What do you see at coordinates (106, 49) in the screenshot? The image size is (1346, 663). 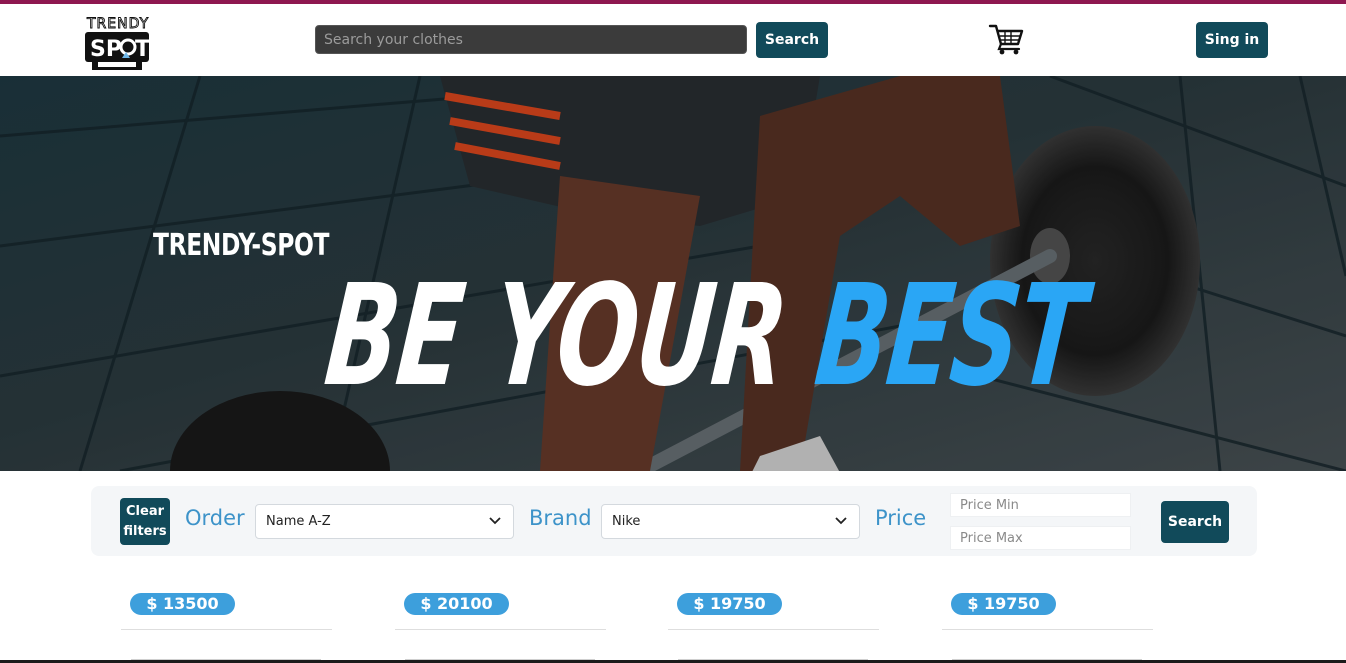 I see `svg-text: SP` at bounding box center [106, 49].